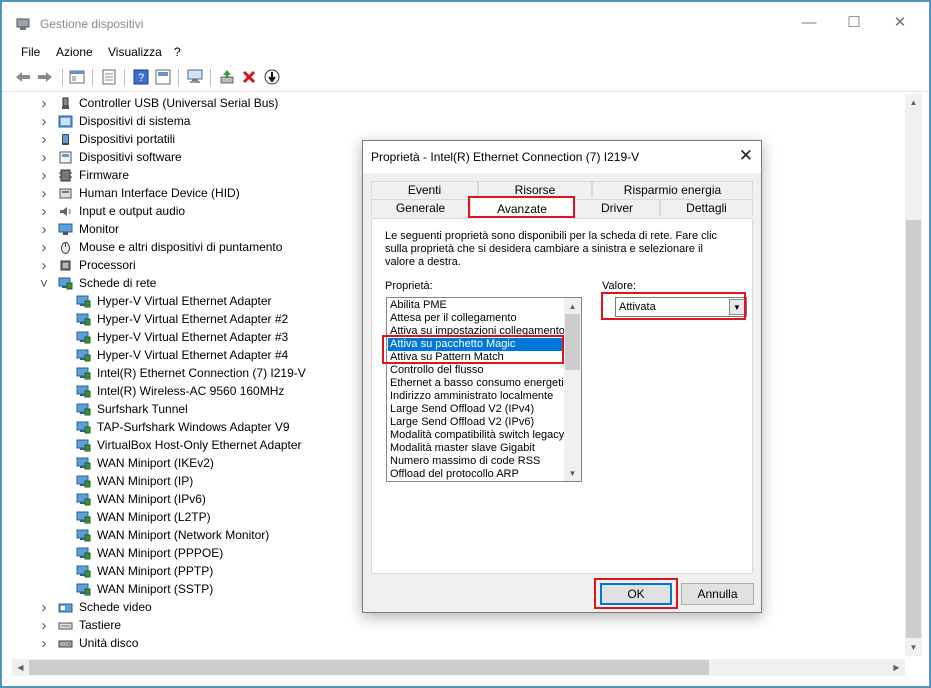  Describe the element at coordinates (107, 139) in the screenshot. I see `tree-category: › Dispositivi portatili` at that location.